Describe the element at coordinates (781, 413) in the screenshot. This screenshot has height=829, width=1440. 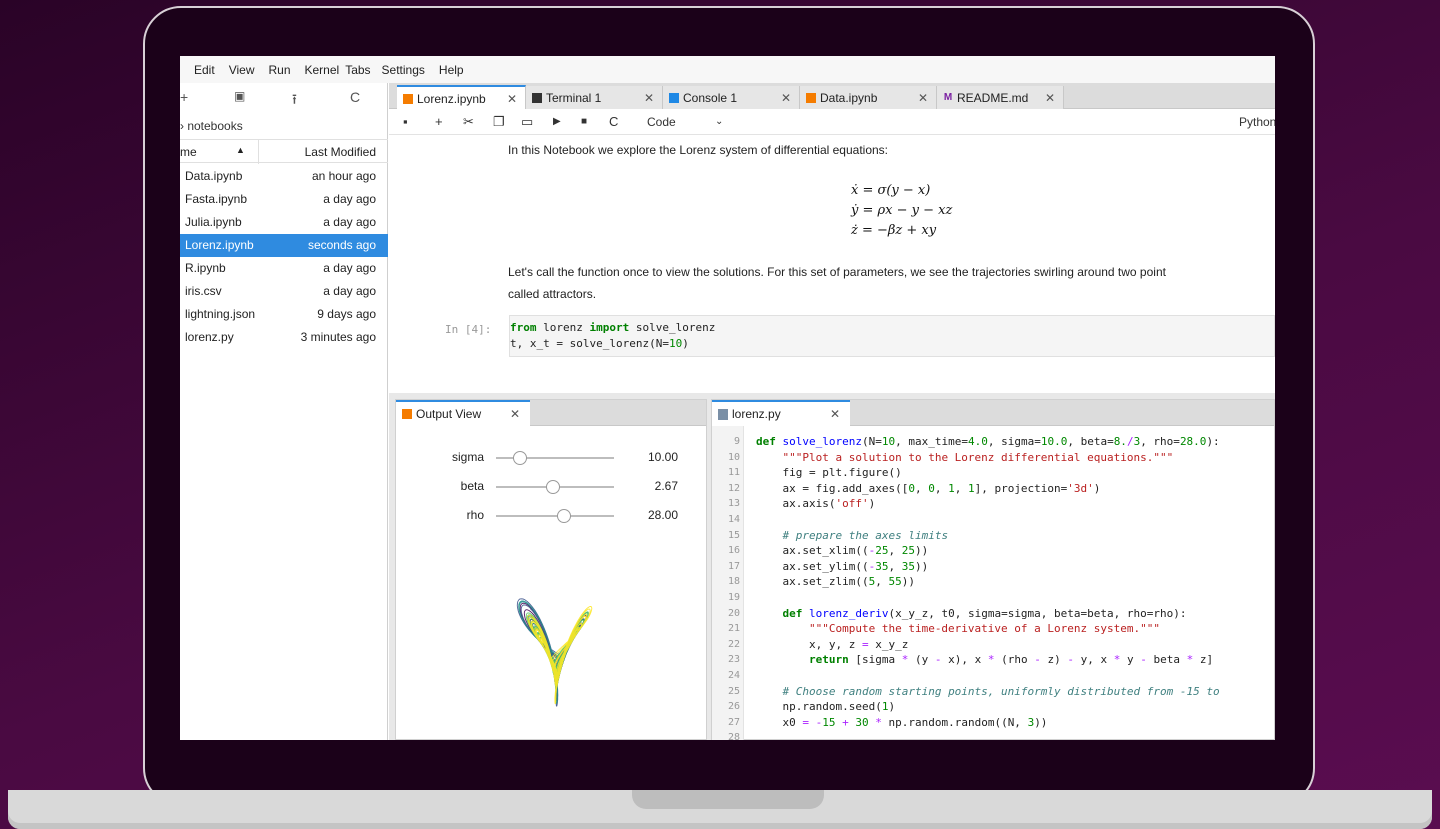
I see `tab-lorenz-py: lorenz.py ✕` at that location.